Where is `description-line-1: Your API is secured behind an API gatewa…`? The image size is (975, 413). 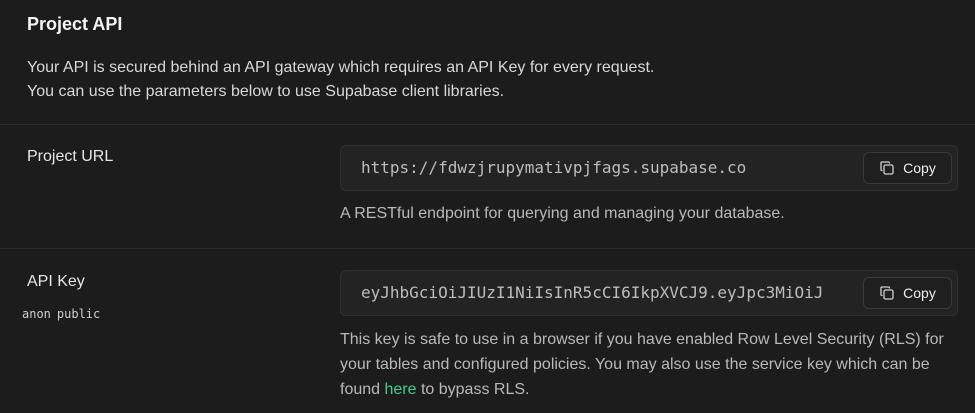
description-line-1: Your API is secured behind an API gatewa… is located at coordinates (341, 67).